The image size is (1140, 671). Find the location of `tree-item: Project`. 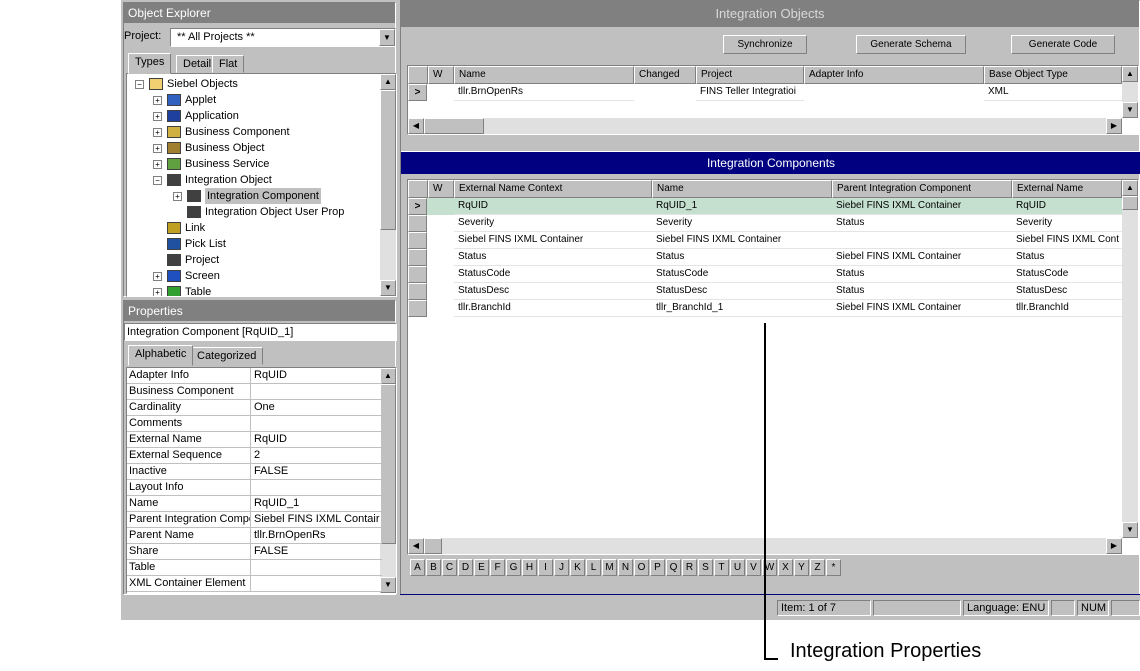

tree-item: Project is located at coordinates (254, 260).